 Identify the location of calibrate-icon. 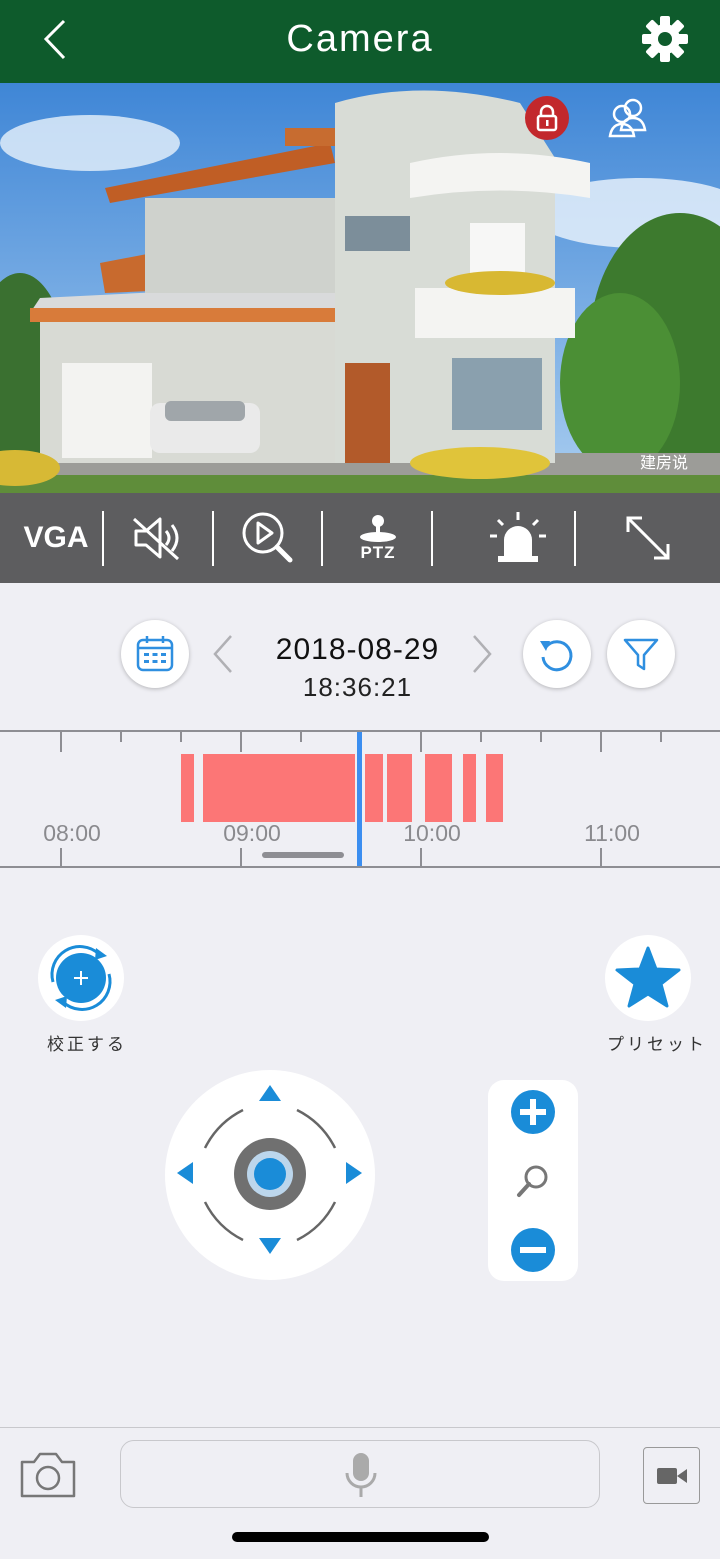
(81, 978).